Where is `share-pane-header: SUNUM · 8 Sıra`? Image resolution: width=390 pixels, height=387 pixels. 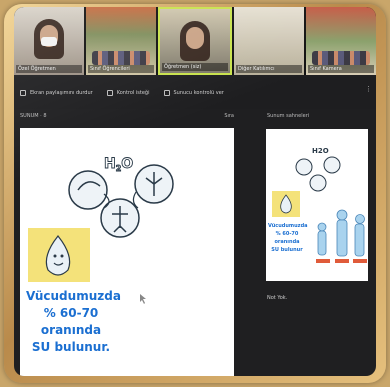 share-pane-header: SUNUM · 8 Sıra is located at coordinates (127, 119).